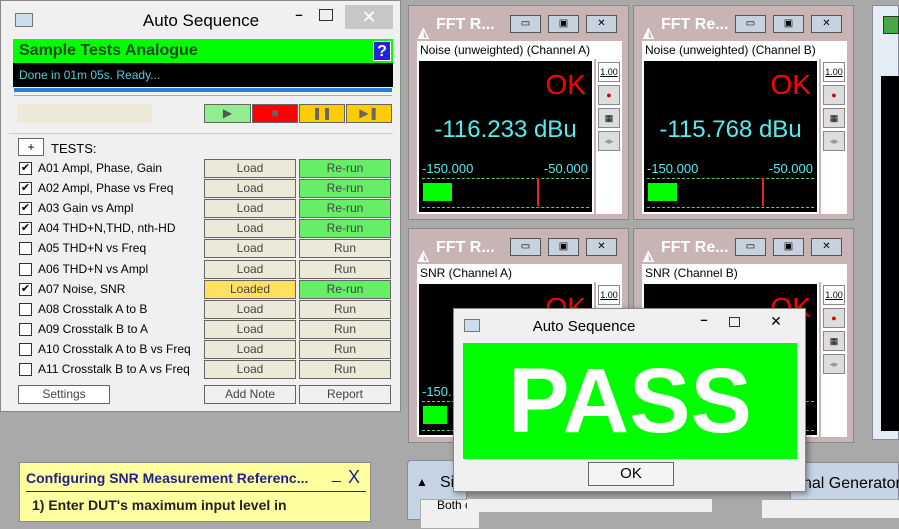 This screenshot has height=529, width=899. What do you see at coordinates (82, 288) in the screenshot?
I see `test-name: A07 Noise, SNR` at bounding box center [82, 288].